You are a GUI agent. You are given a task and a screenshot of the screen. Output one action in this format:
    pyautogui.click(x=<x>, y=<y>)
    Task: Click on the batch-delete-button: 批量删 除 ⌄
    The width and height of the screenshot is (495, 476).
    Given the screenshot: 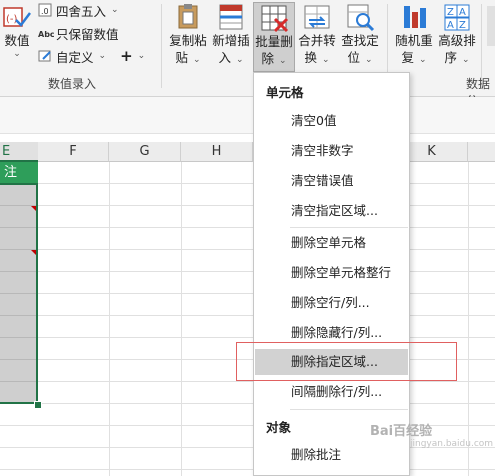 What is the action you would take?
    pyautogui.click(x=274, y=37)
    